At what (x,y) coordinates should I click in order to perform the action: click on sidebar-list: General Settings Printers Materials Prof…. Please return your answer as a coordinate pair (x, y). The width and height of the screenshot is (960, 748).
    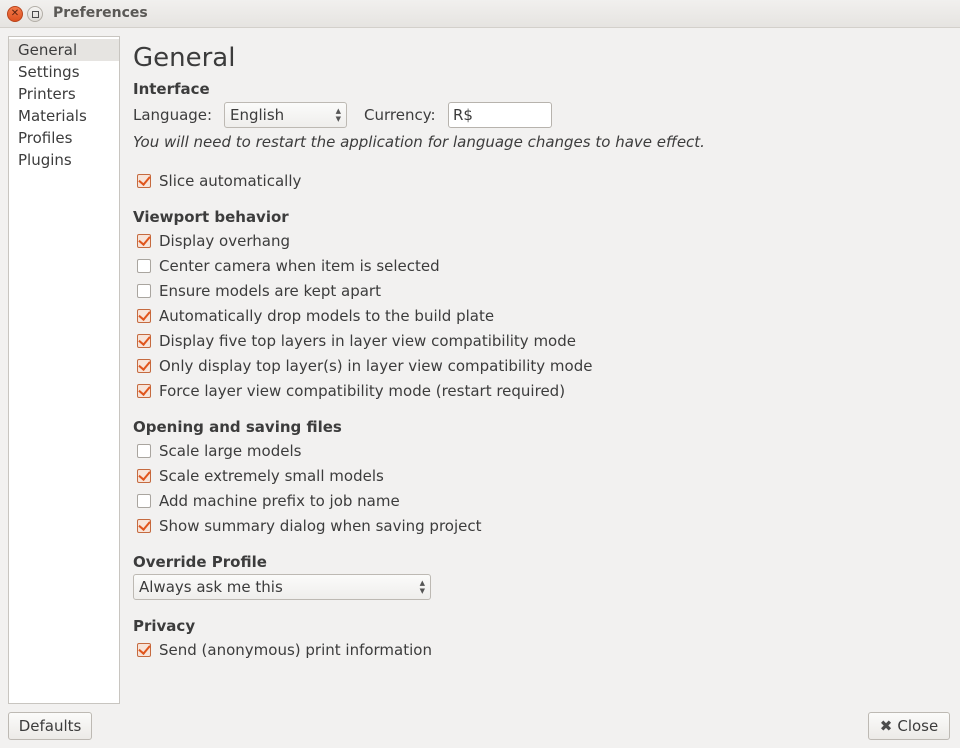
    Looking at the image, I should click on (64, 104).